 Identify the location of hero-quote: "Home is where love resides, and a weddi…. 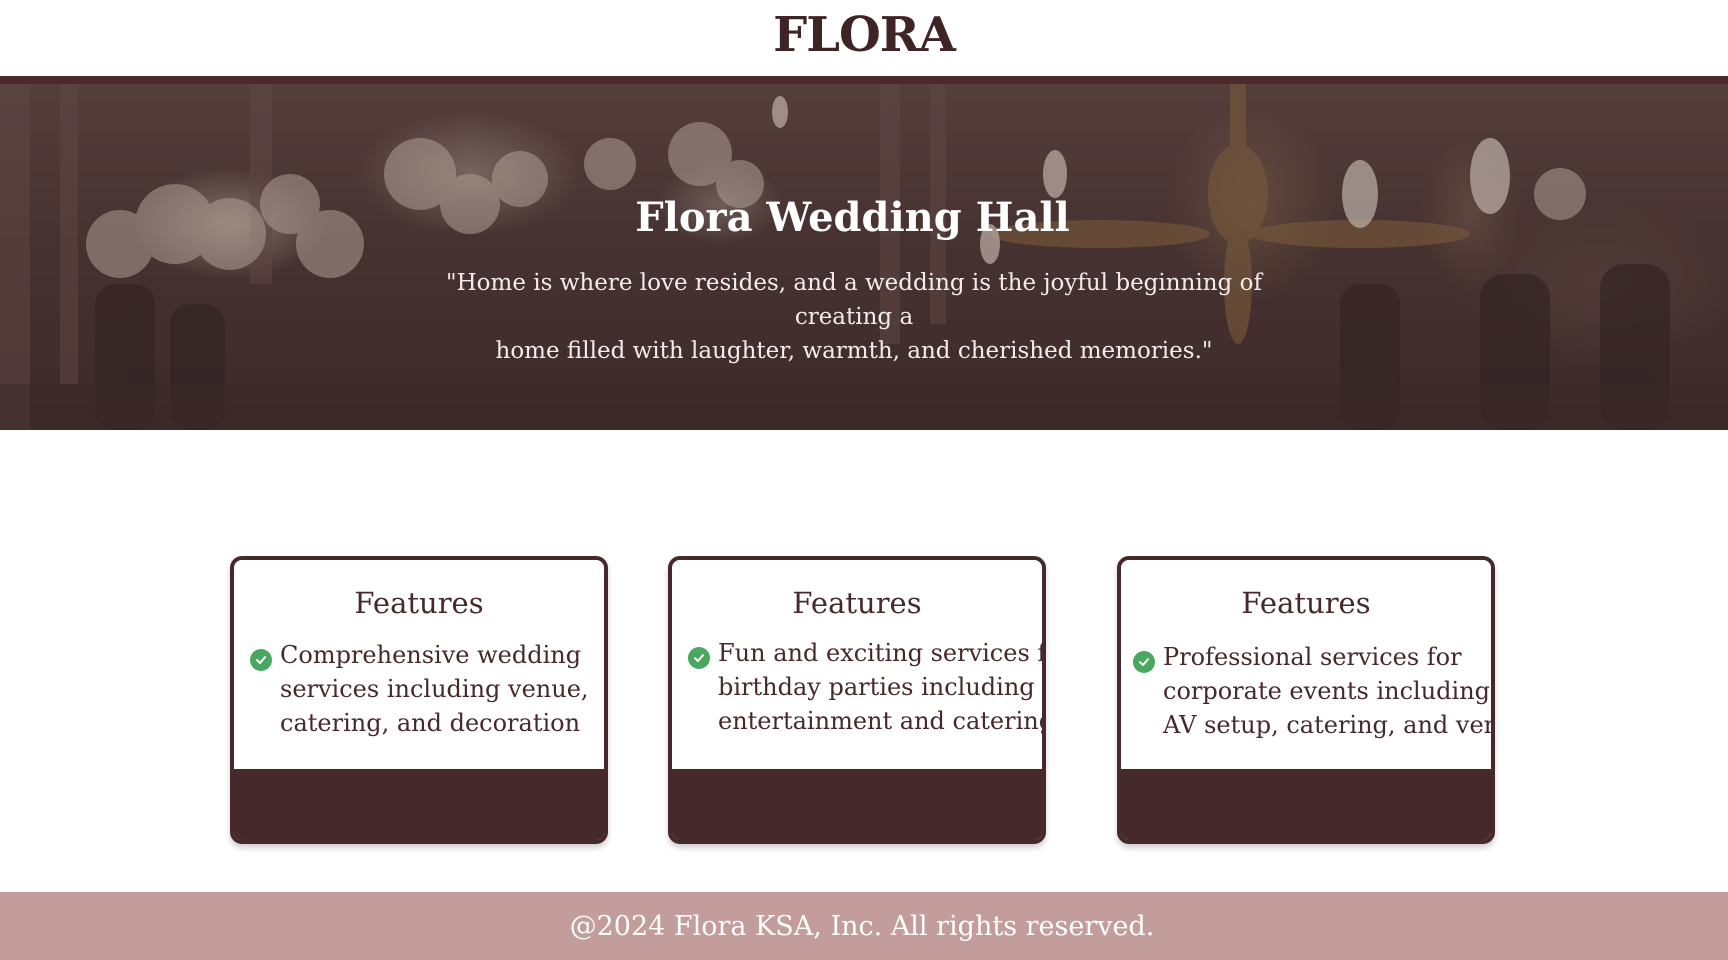
(854, 317).